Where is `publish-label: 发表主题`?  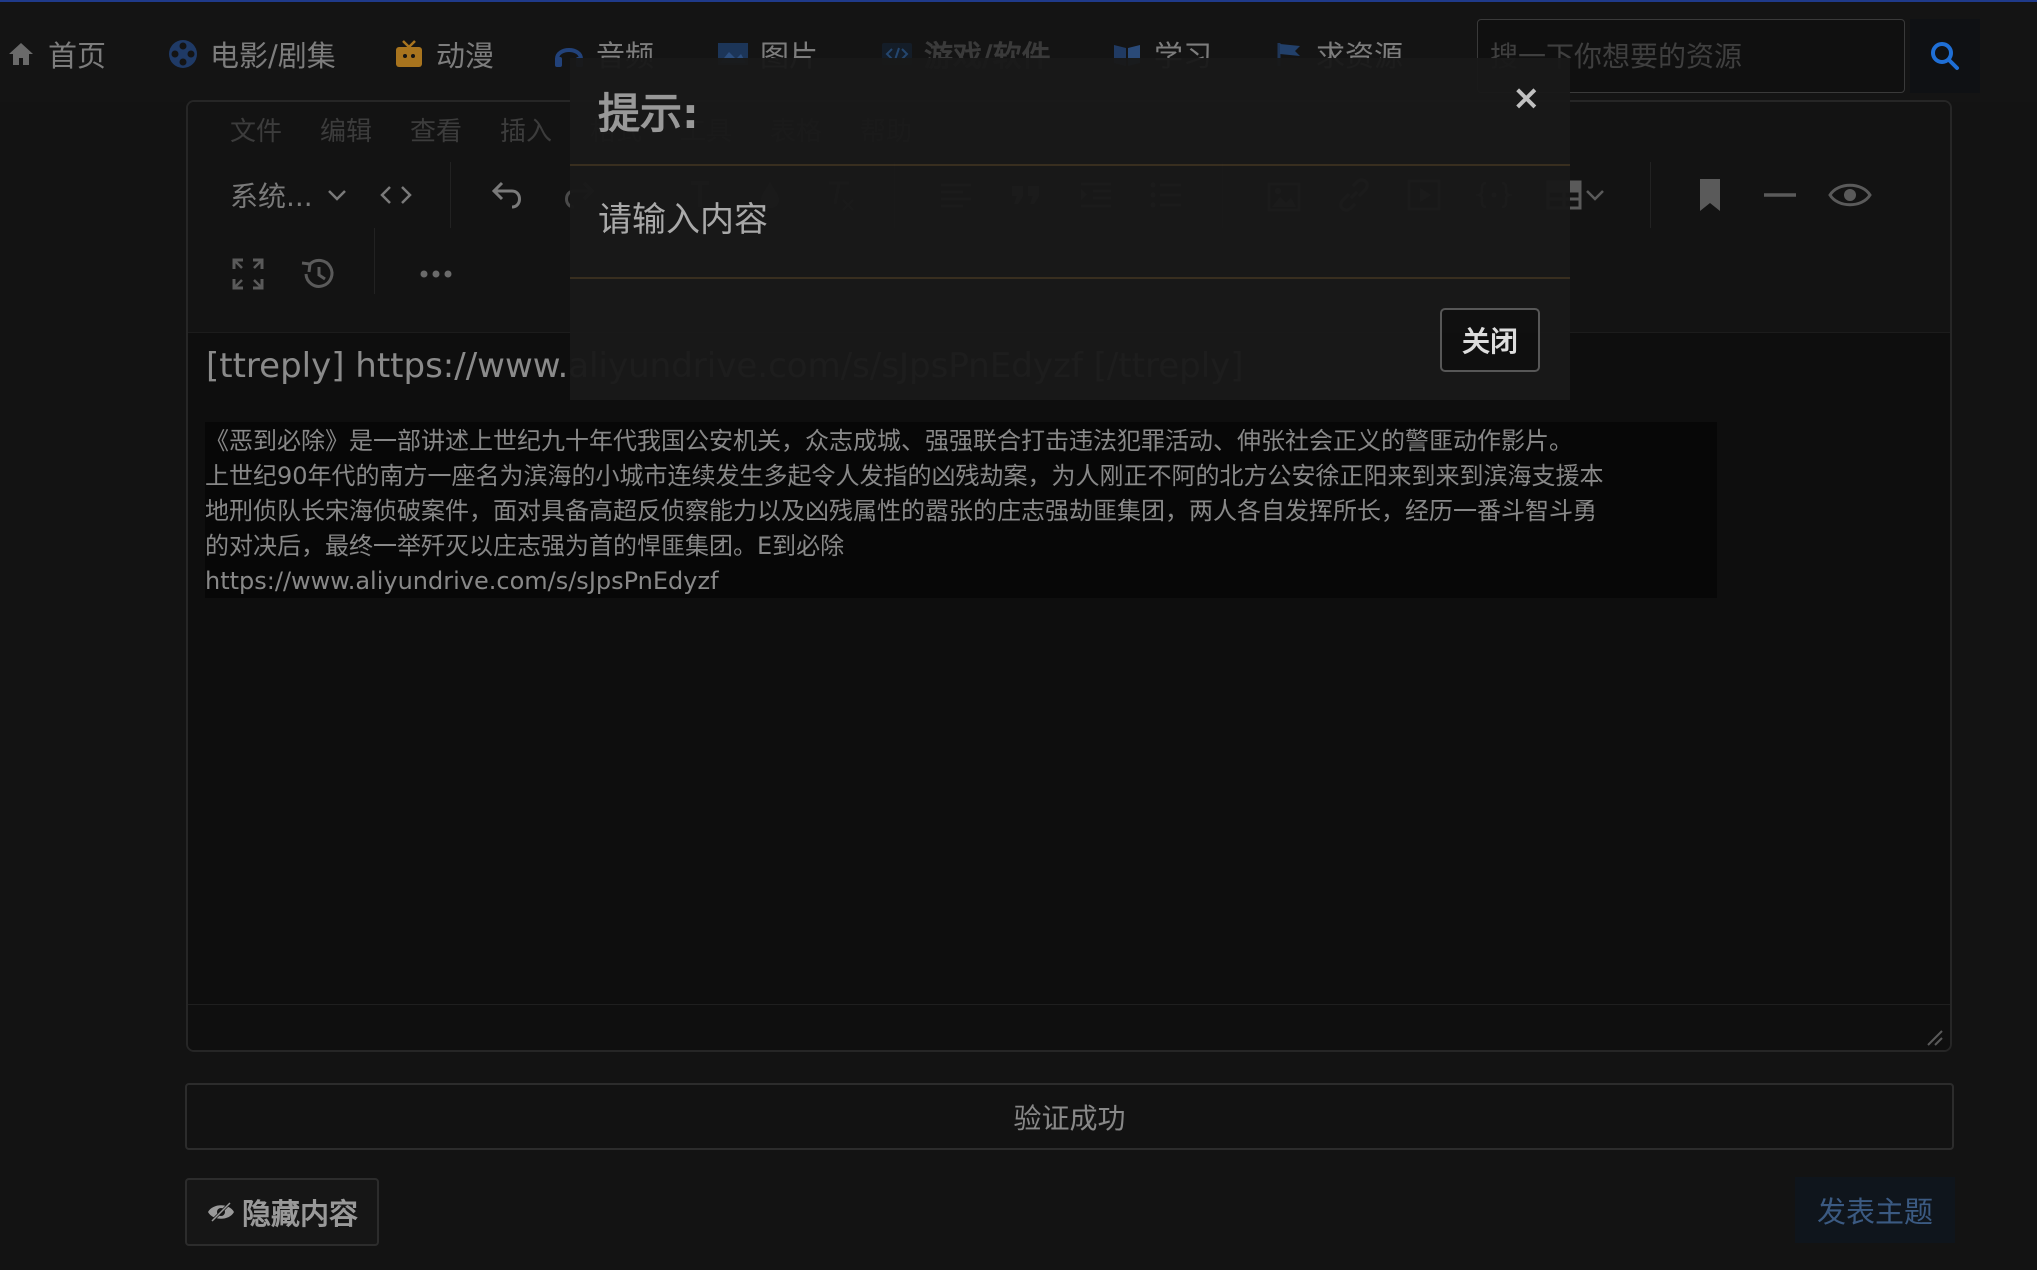
publish-label: 发表主题 is located at coordinates (1874, 1212).